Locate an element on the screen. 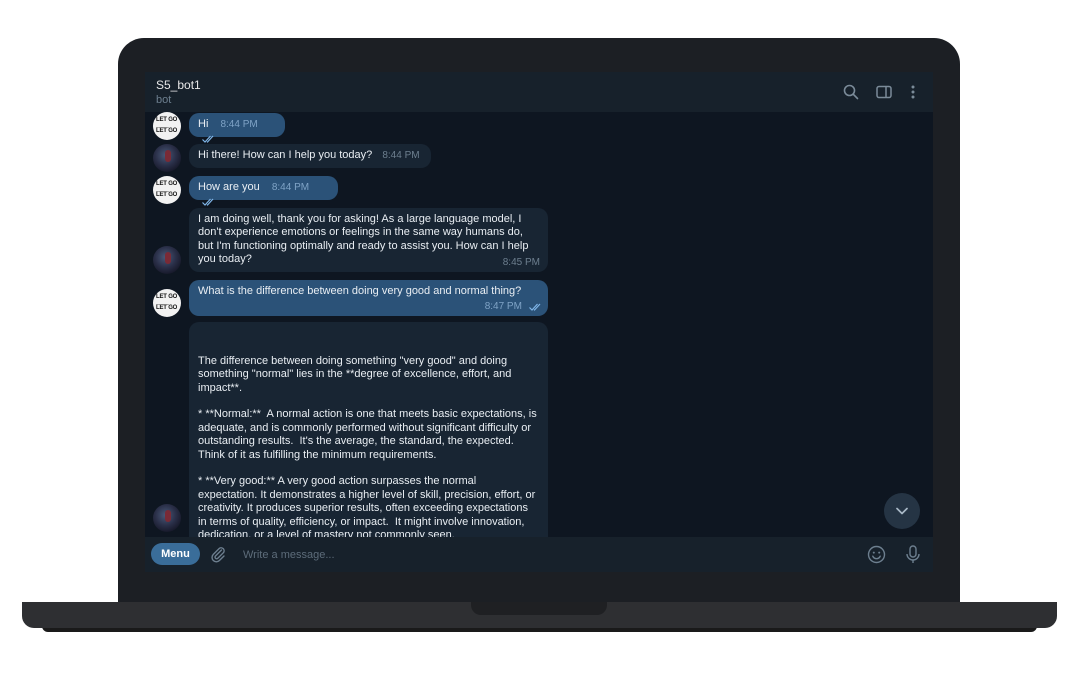 This screenshot has width=1080, height=686. laptop-notch is located at coordinates (539, 608).